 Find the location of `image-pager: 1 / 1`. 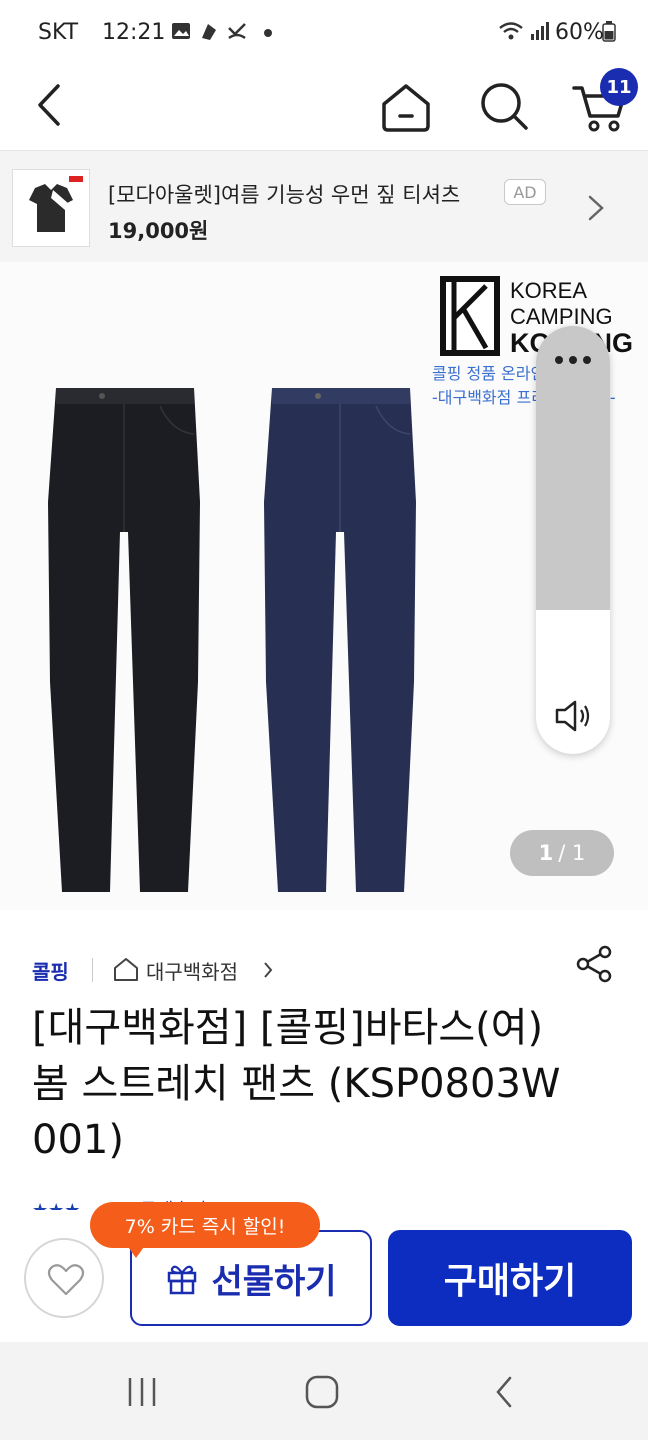

image-pager: 1 / 1 is located at coordinates (562, 853).